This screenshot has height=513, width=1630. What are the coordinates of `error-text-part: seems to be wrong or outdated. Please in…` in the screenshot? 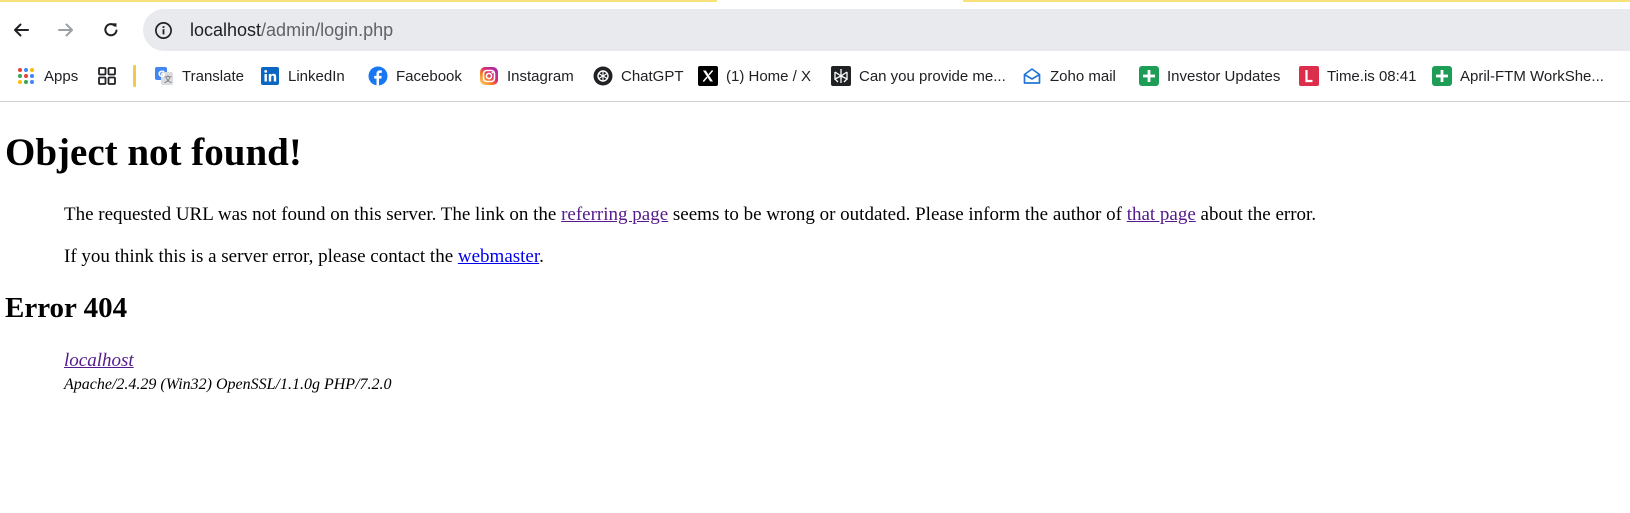 It's located at (897, 214).